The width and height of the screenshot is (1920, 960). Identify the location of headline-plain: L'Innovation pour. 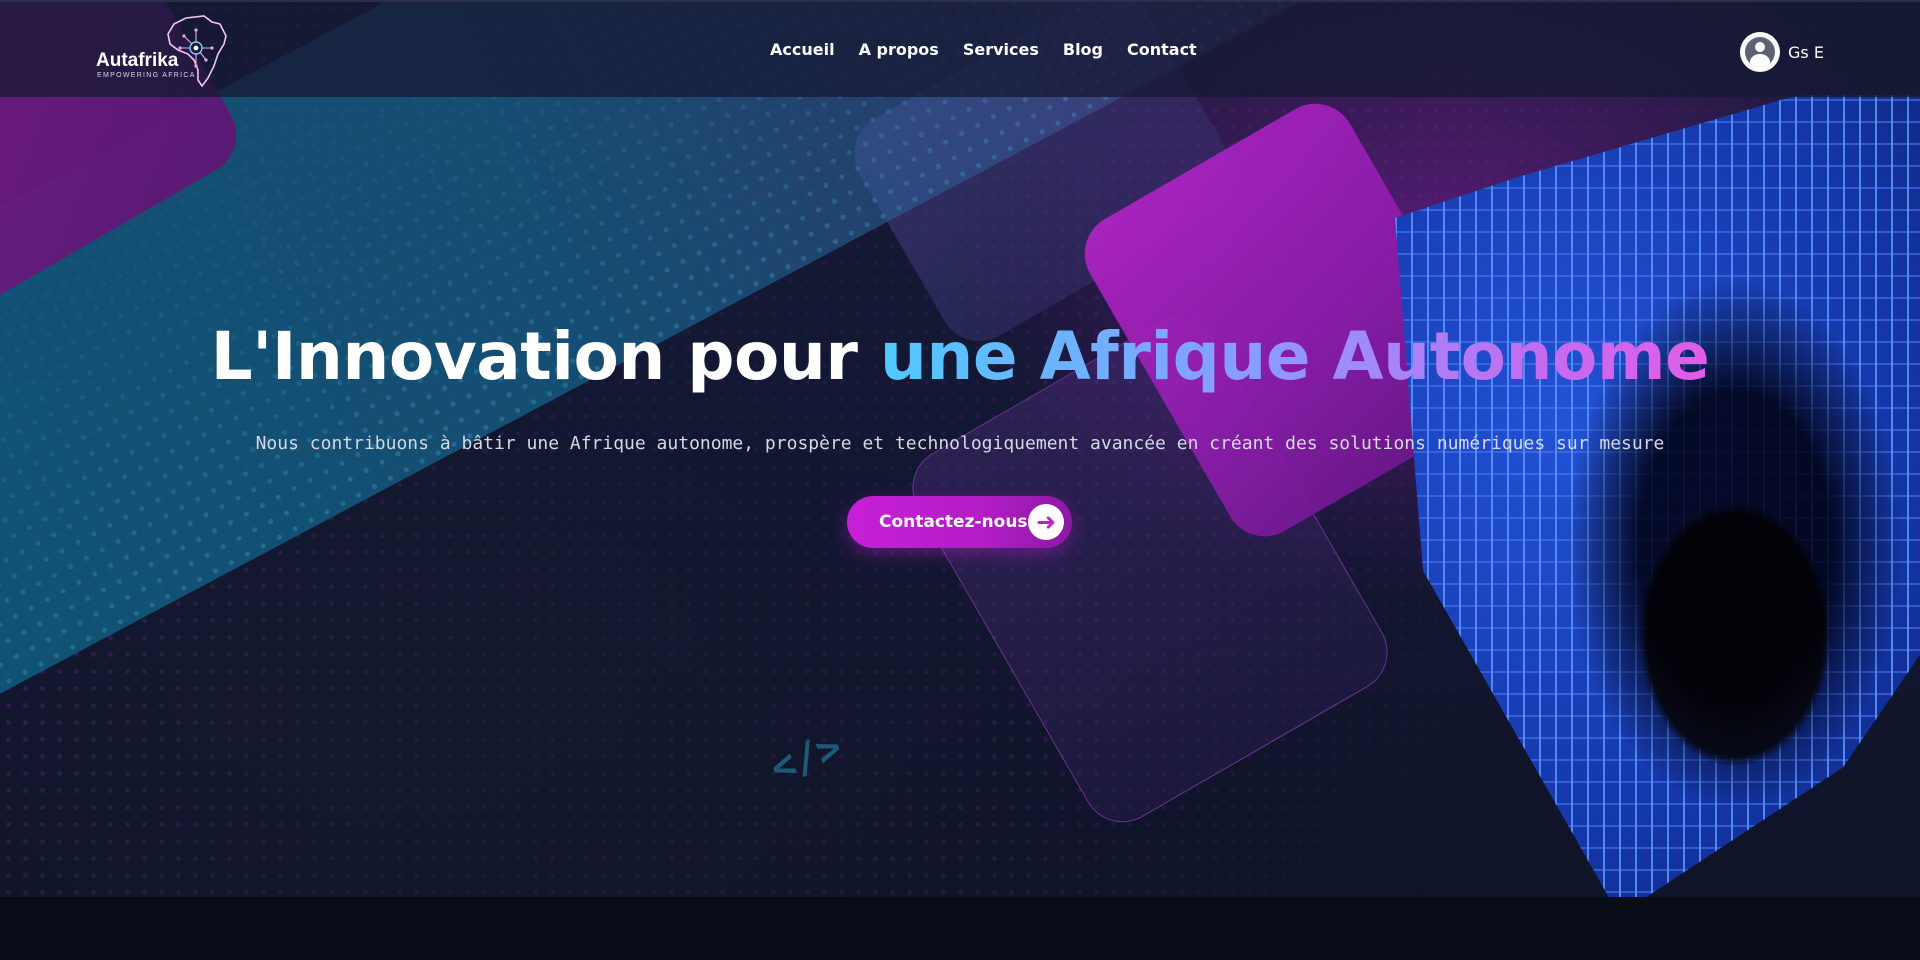
(545, 356).